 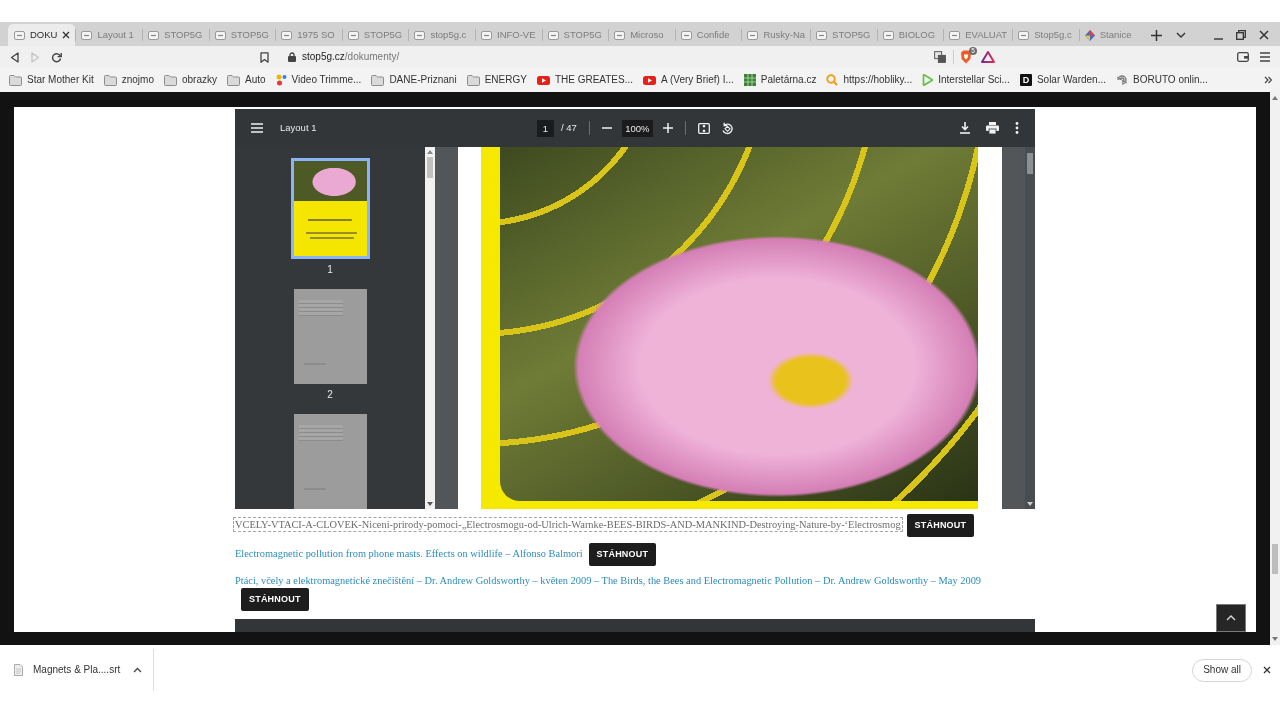 I want to click on fit-page-icon, so click(x=703, y=128).